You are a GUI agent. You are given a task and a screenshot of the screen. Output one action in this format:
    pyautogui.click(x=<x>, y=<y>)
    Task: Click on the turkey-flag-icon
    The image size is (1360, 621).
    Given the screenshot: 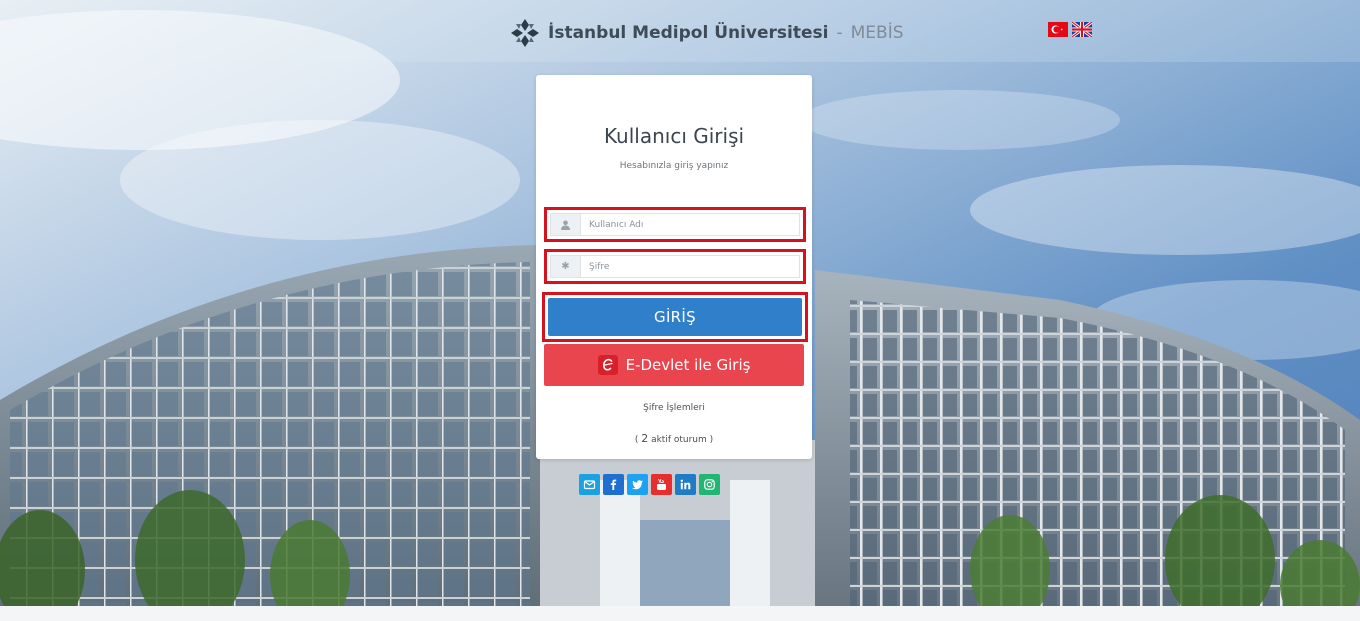 What is the action you would take?
    pyautogui.click(x=1058, y=29)
    